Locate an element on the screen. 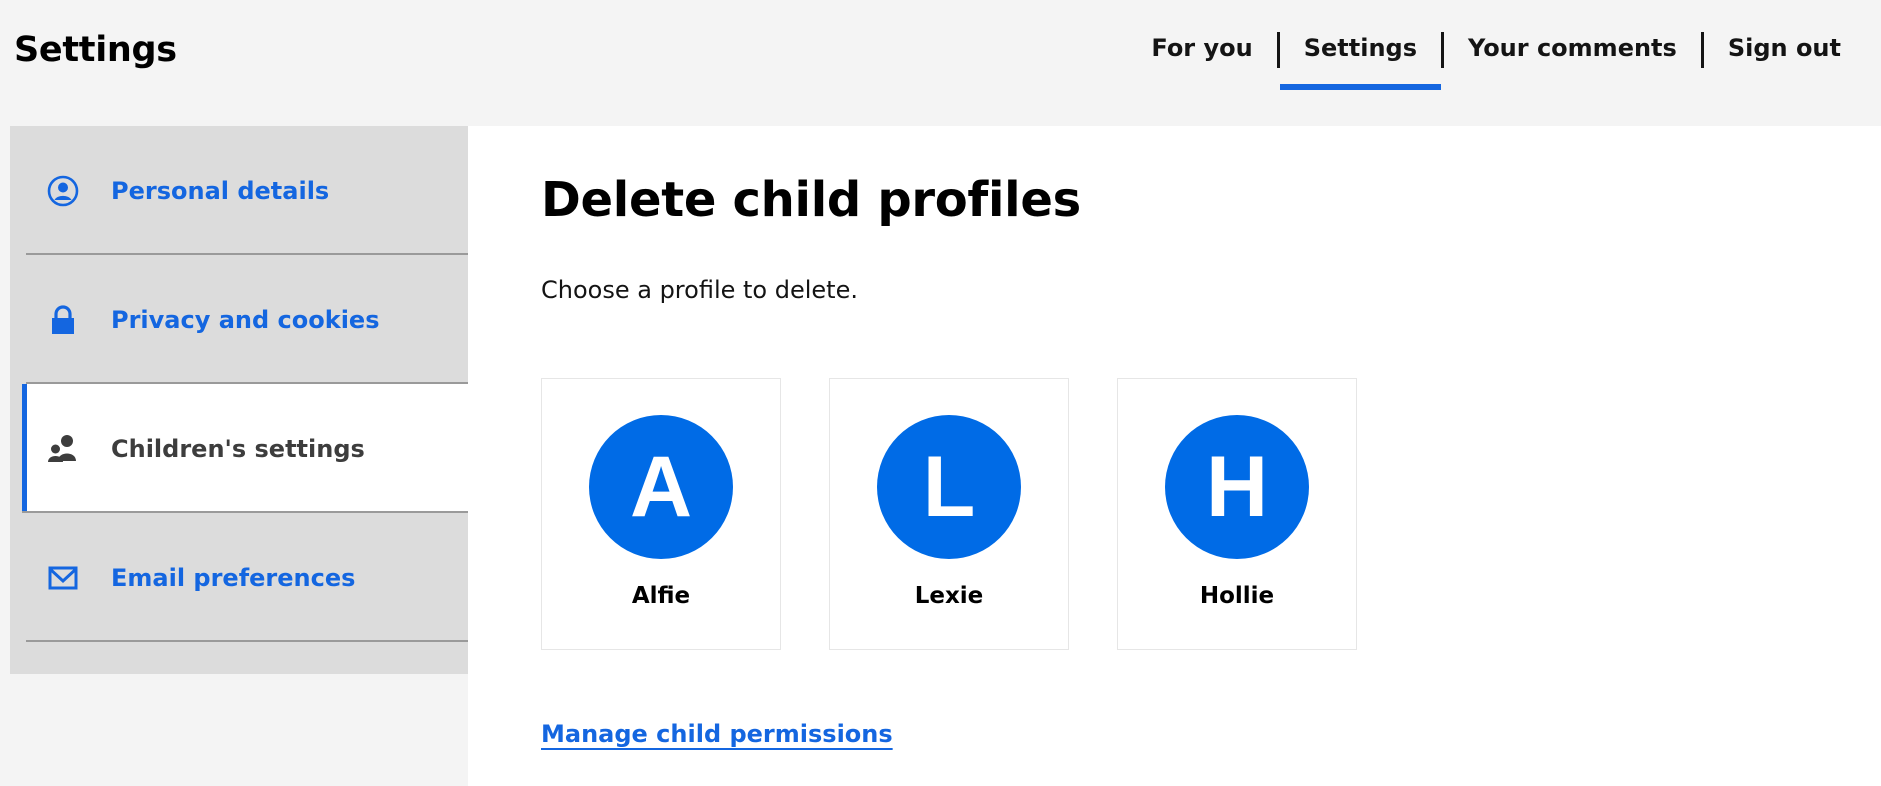 This screenshot has width=1881, height=786. top-nav: For you Settings Your comments Sign out is located at coordinates (1504, 59).